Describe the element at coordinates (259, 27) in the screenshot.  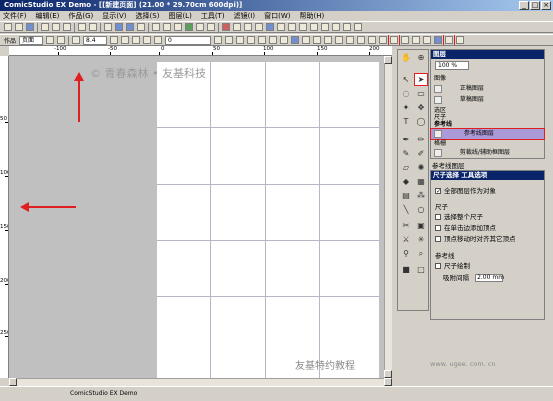
I see `text-icon` at that location.